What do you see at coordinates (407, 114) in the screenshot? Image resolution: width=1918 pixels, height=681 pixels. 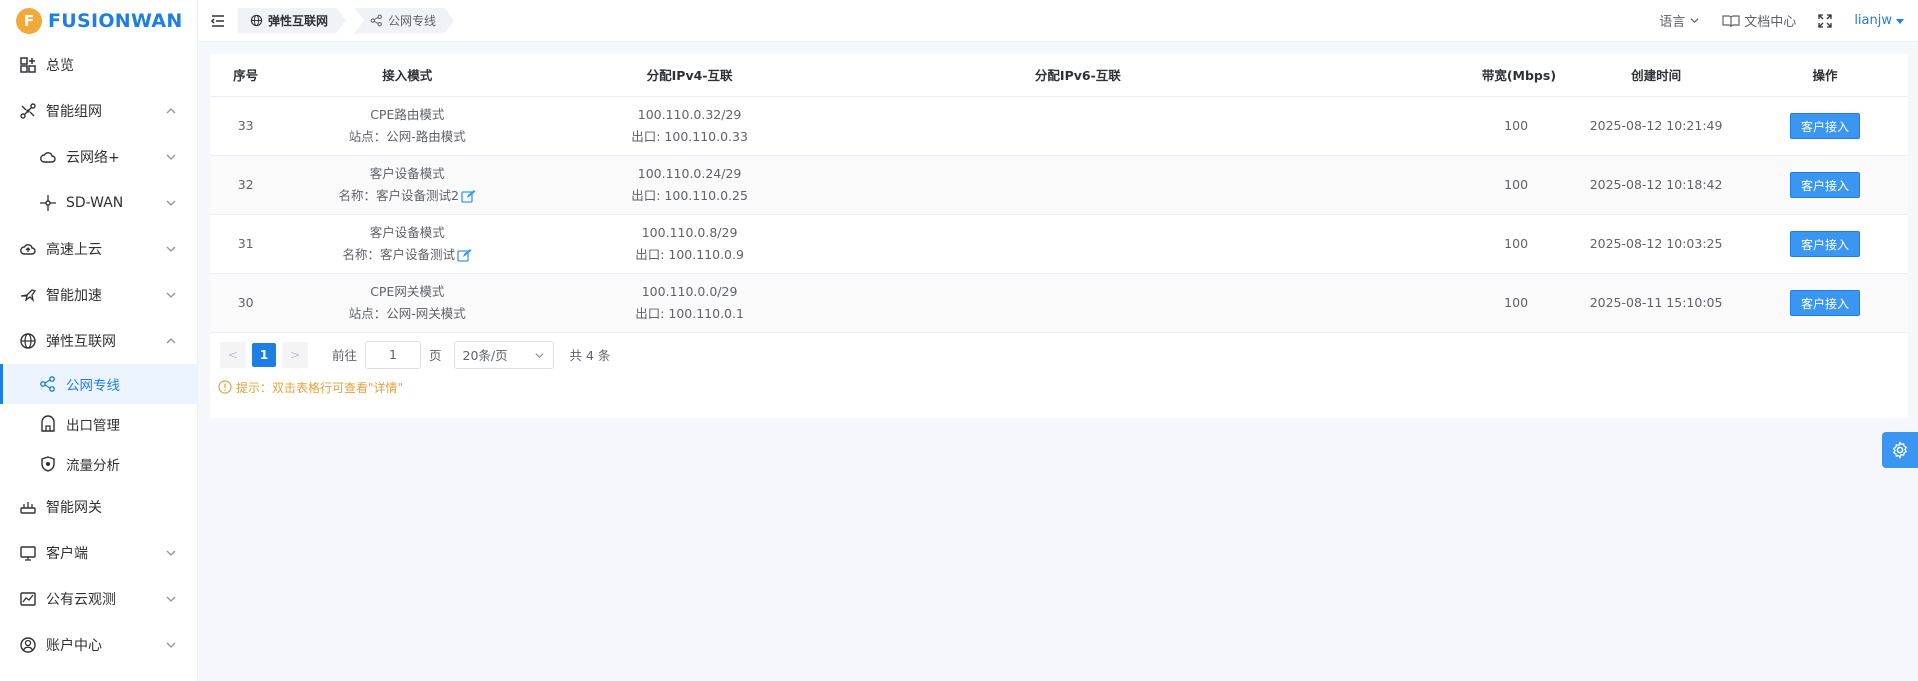 I see `access-mode: CPE路由模式` at bounding box center [407, 114].